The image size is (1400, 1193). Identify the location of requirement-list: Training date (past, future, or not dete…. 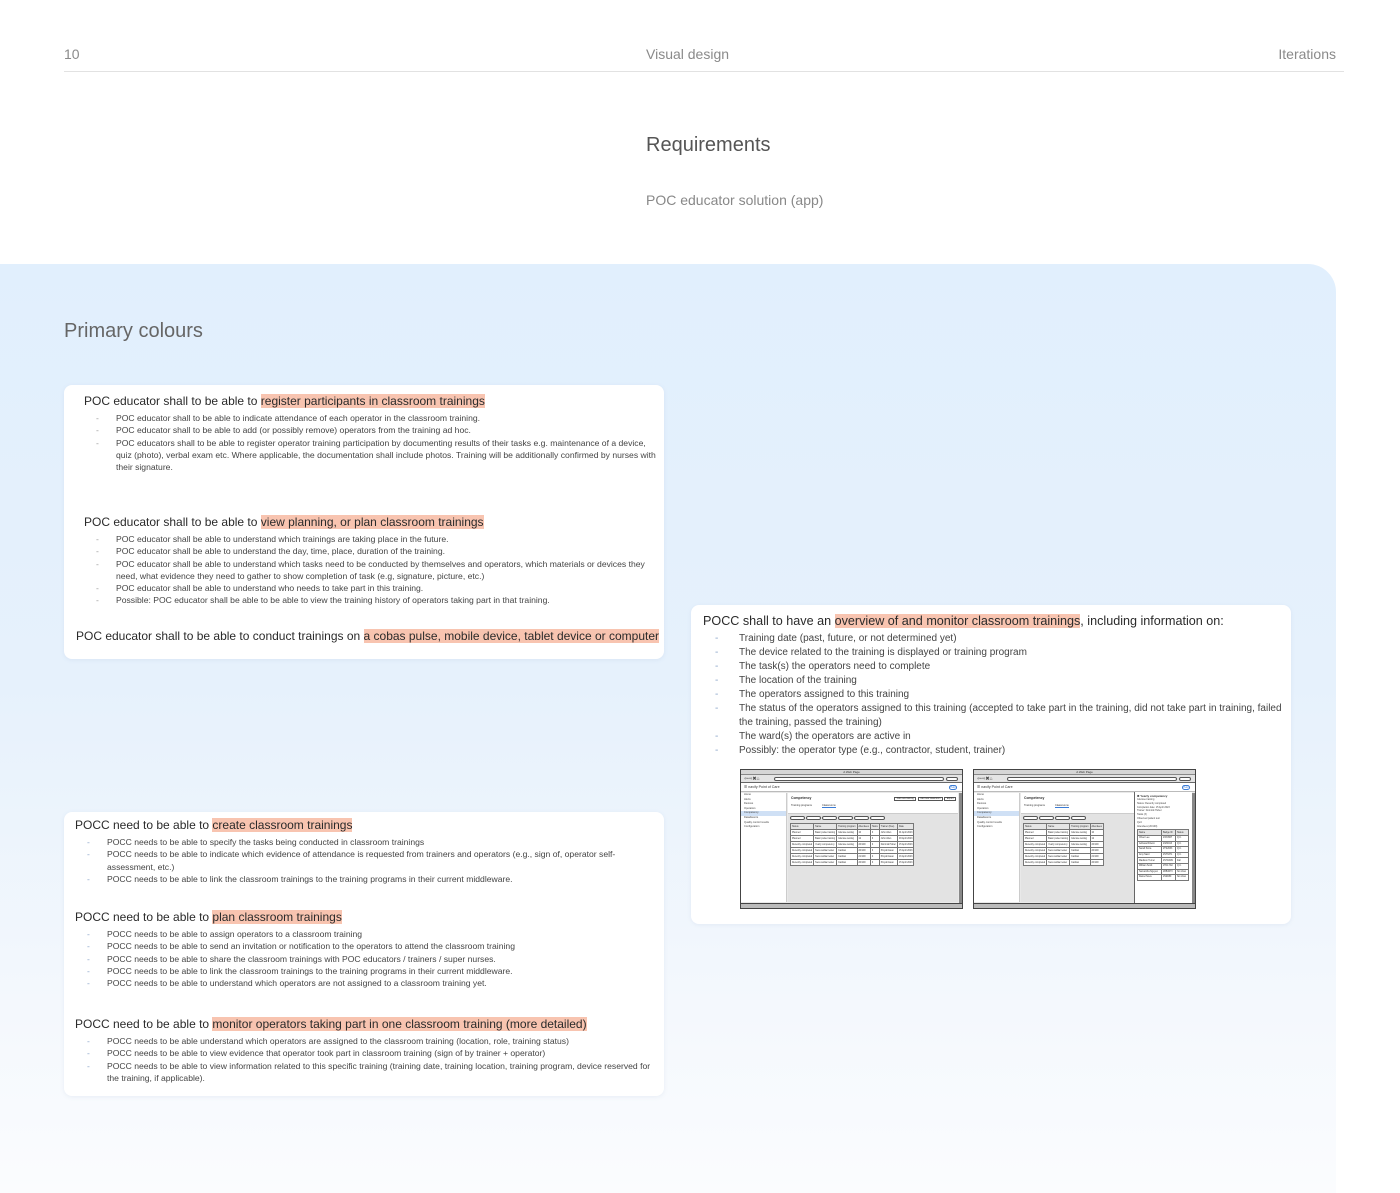
(993, 695).